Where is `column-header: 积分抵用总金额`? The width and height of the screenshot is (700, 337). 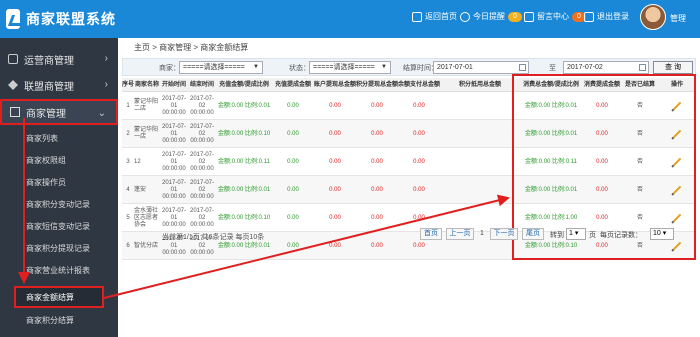
column-header: 积分抵用总金额 is located at coordinates (479, 85).